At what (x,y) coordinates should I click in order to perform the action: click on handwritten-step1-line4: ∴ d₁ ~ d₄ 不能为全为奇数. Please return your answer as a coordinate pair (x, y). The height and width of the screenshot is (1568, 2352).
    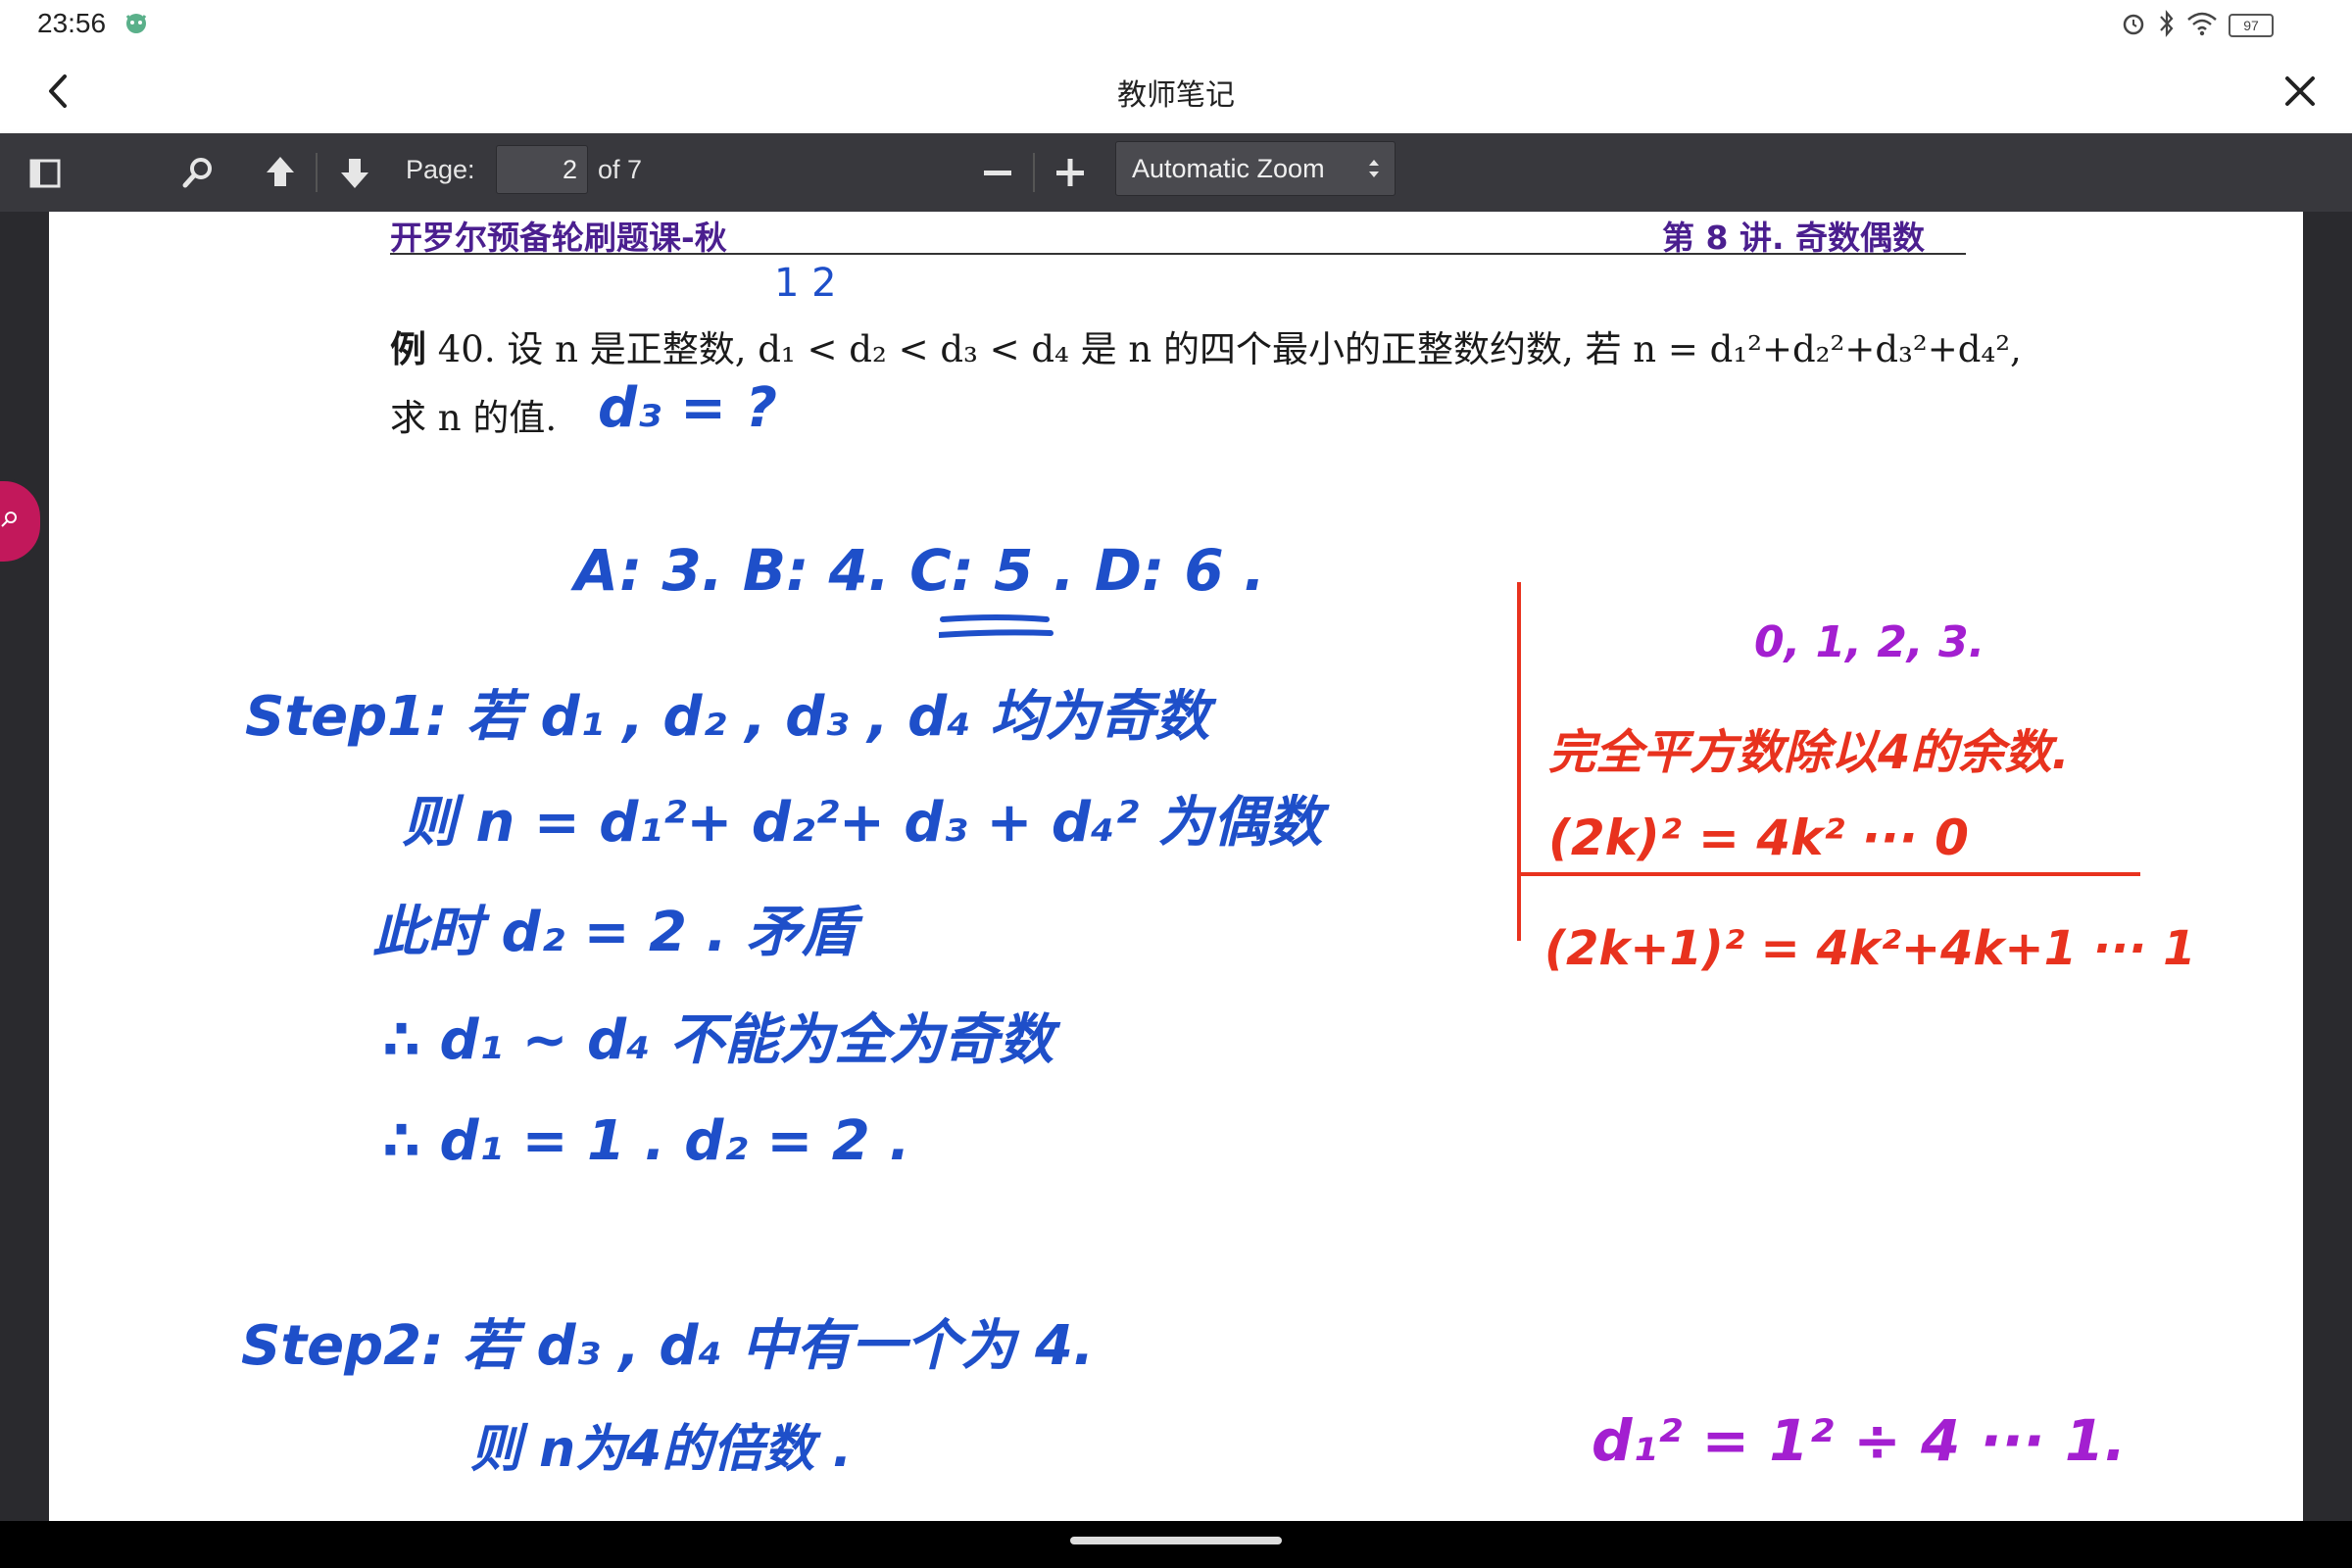
    Looking at the image, I should click on (718, 1040).